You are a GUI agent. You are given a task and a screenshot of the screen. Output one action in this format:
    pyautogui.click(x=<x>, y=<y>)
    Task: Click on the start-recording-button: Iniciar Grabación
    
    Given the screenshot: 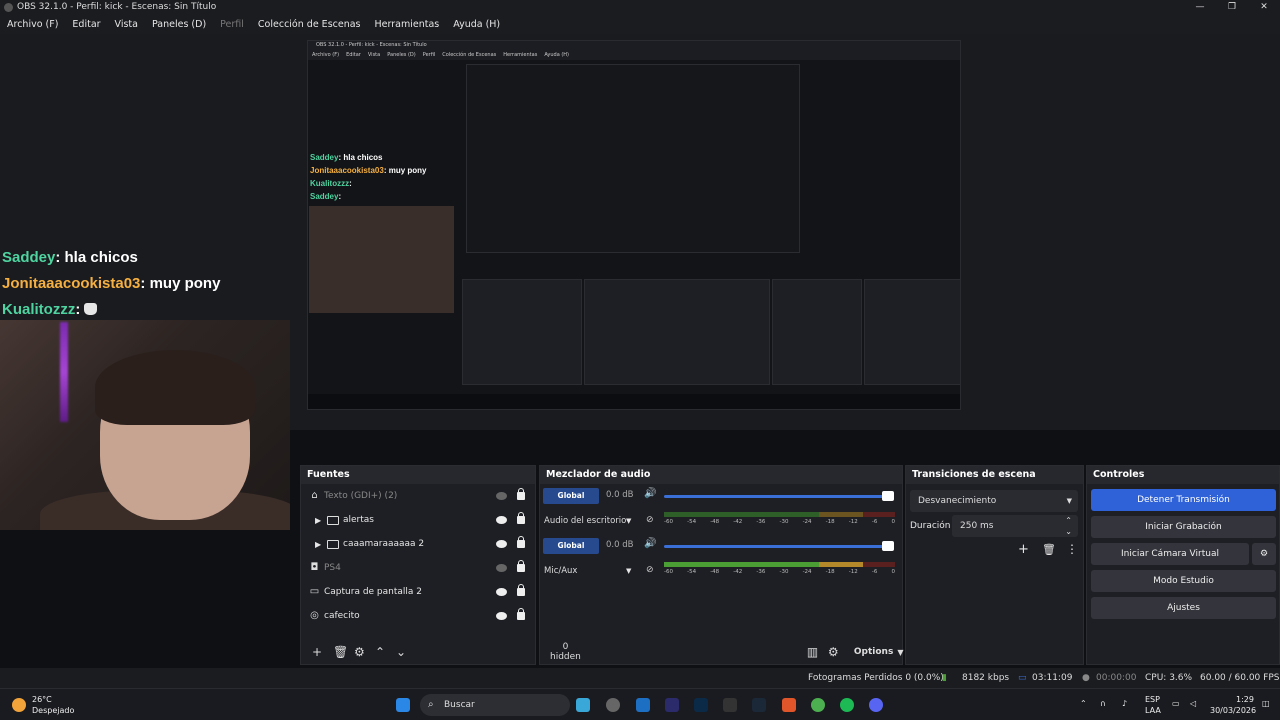 What is the action you would take?
    pyautogui.click(x=1183, y=527)
    